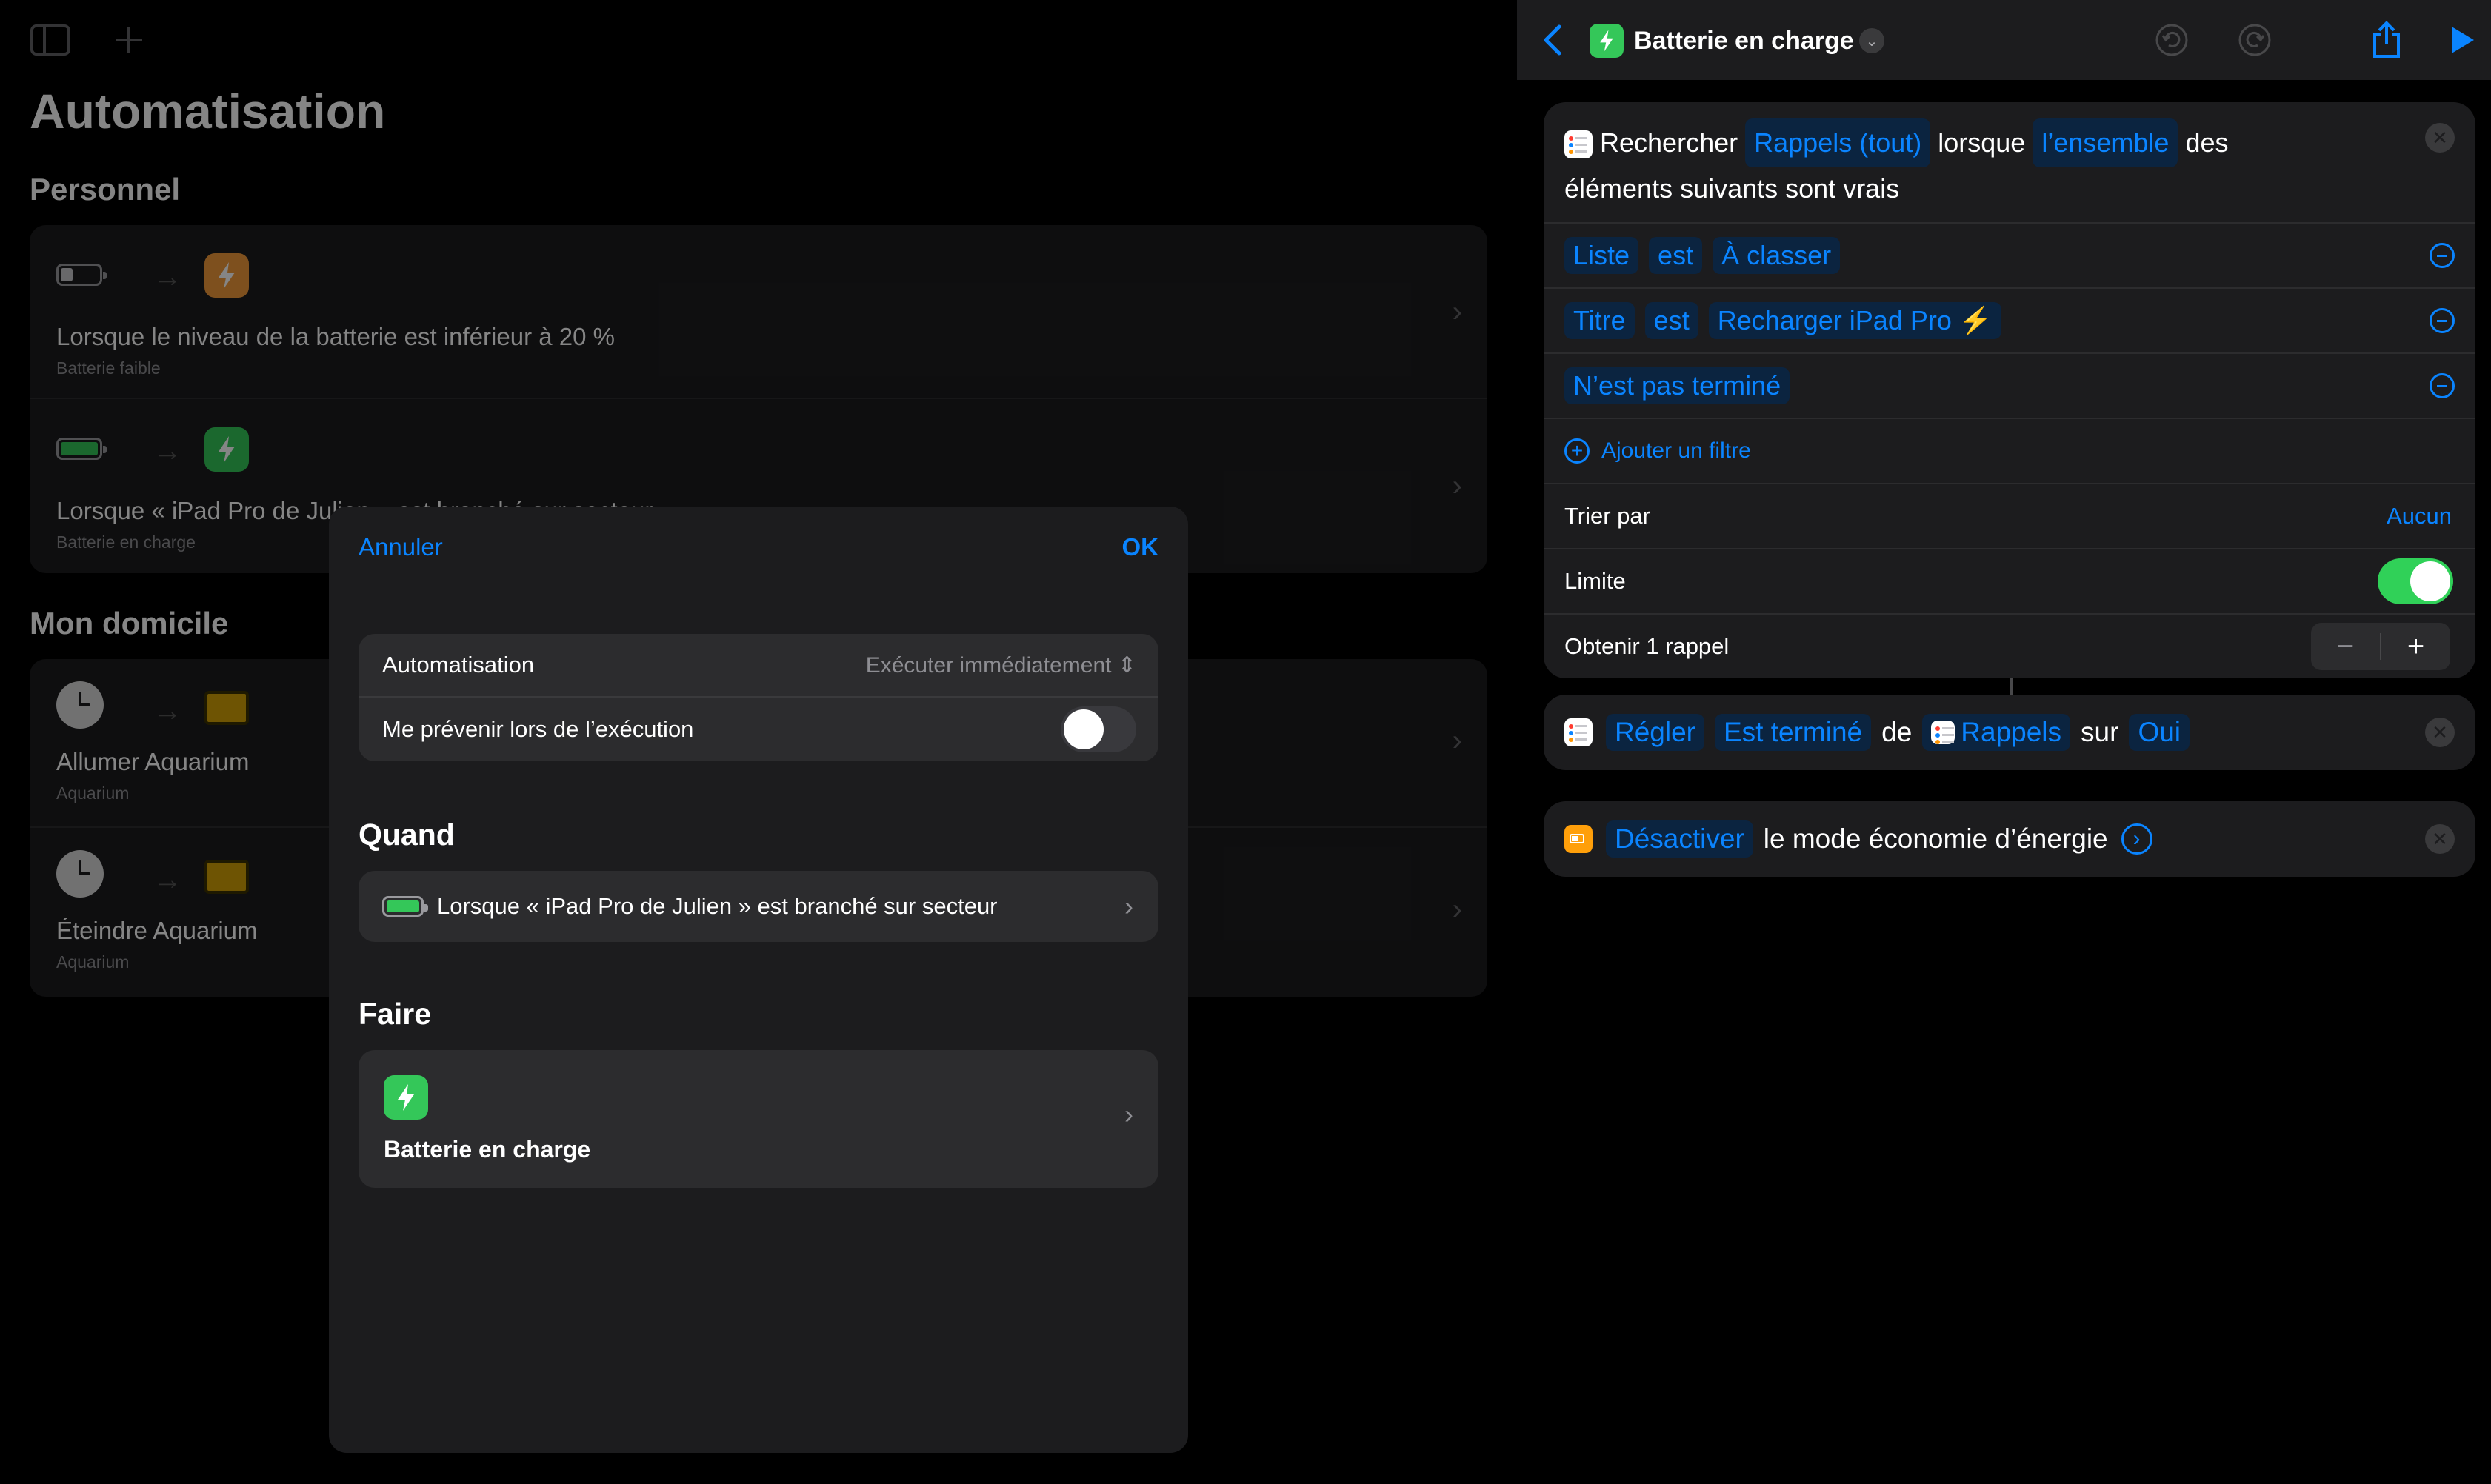  What do you see at coordinates (2010, 450) in the screenshot?
I see `add-filter-row: + Ajouter un filtre` at bounding box center [2010, 450].